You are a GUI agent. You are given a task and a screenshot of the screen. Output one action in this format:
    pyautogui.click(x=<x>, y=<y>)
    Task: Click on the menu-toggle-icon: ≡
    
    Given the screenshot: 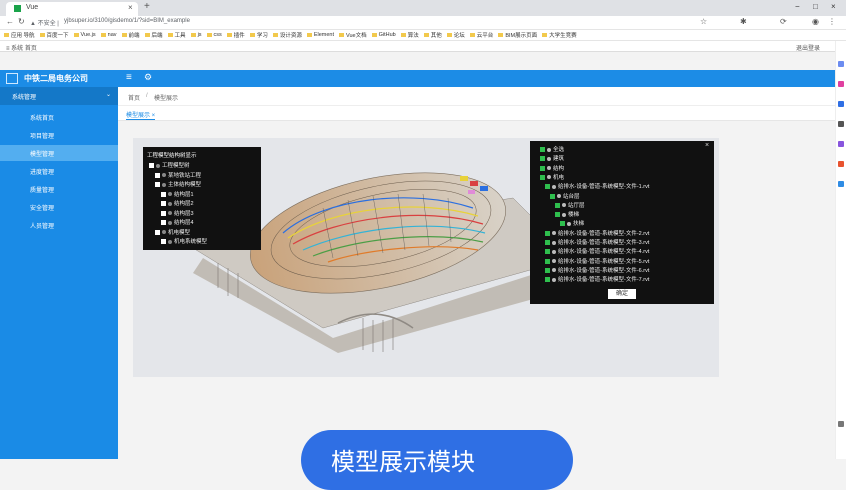 What is the action you would take?
    pyautogui.click(x=129, y=77)
    